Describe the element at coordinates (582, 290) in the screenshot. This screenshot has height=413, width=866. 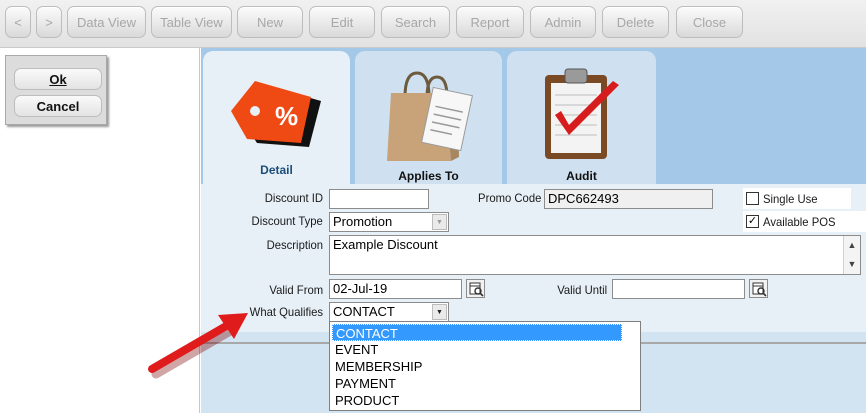
I see `valid-until-label: Valid Until` at that location.